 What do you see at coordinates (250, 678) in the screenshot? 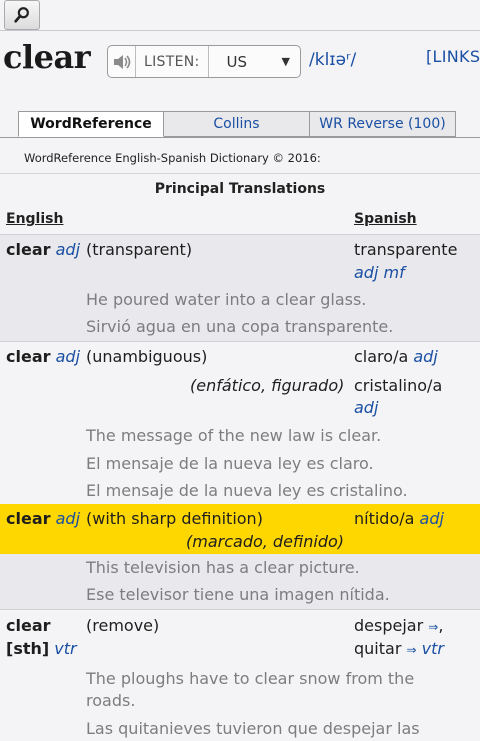
I see `example-sentence: The ploughs have to clear snow from the` at bounding box center [250, 678].